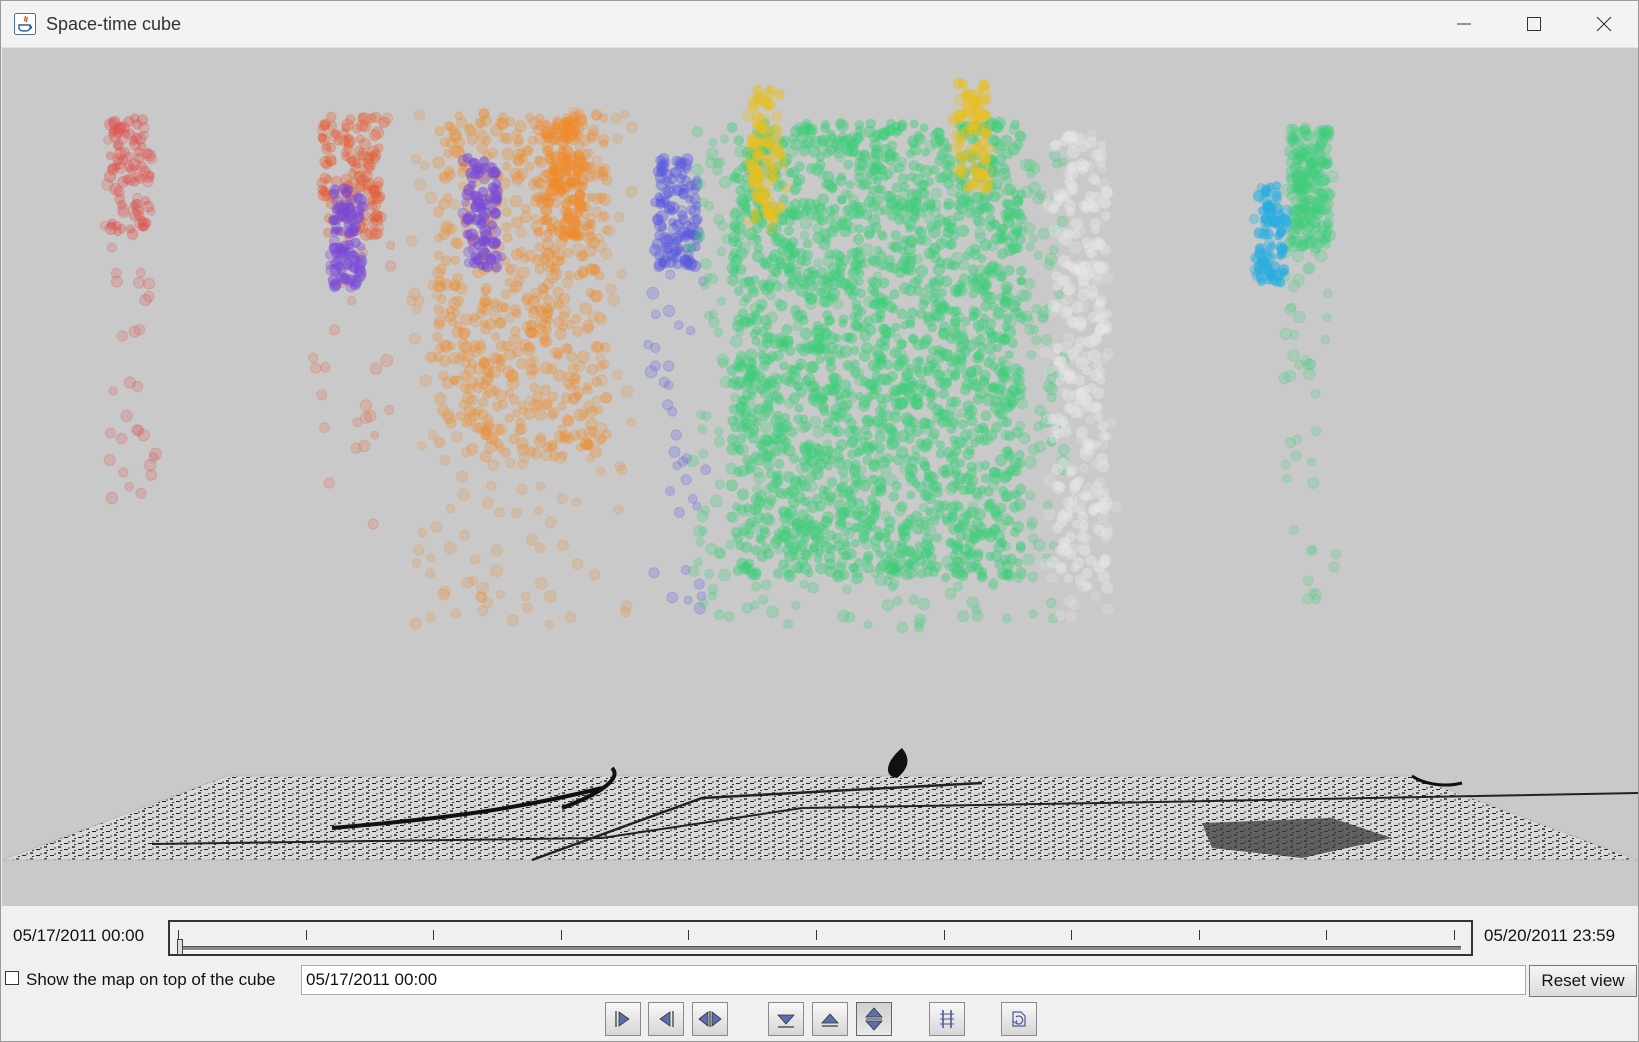  I want to click on move-up-down-button, so click(874, 1019).